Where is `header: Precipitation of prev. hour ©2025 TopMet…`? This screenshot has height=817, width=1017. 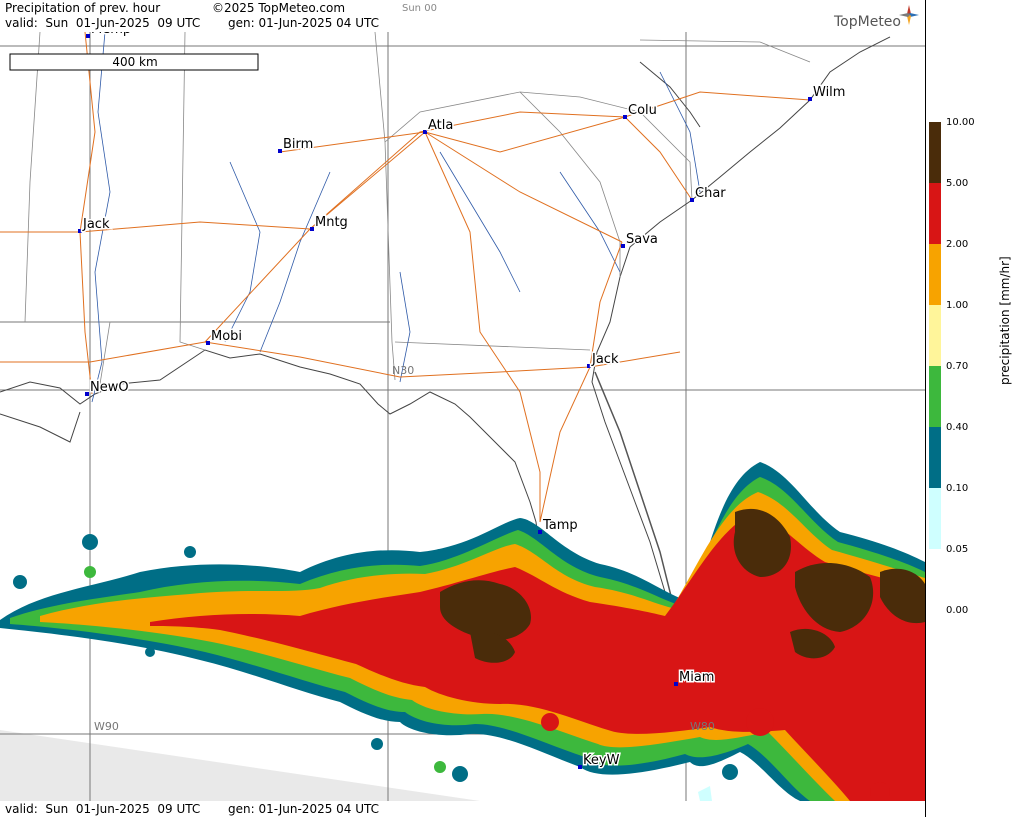
header: Precipitation of prev. hour ©2025 TopMet… is located at coordinates (462, 16).